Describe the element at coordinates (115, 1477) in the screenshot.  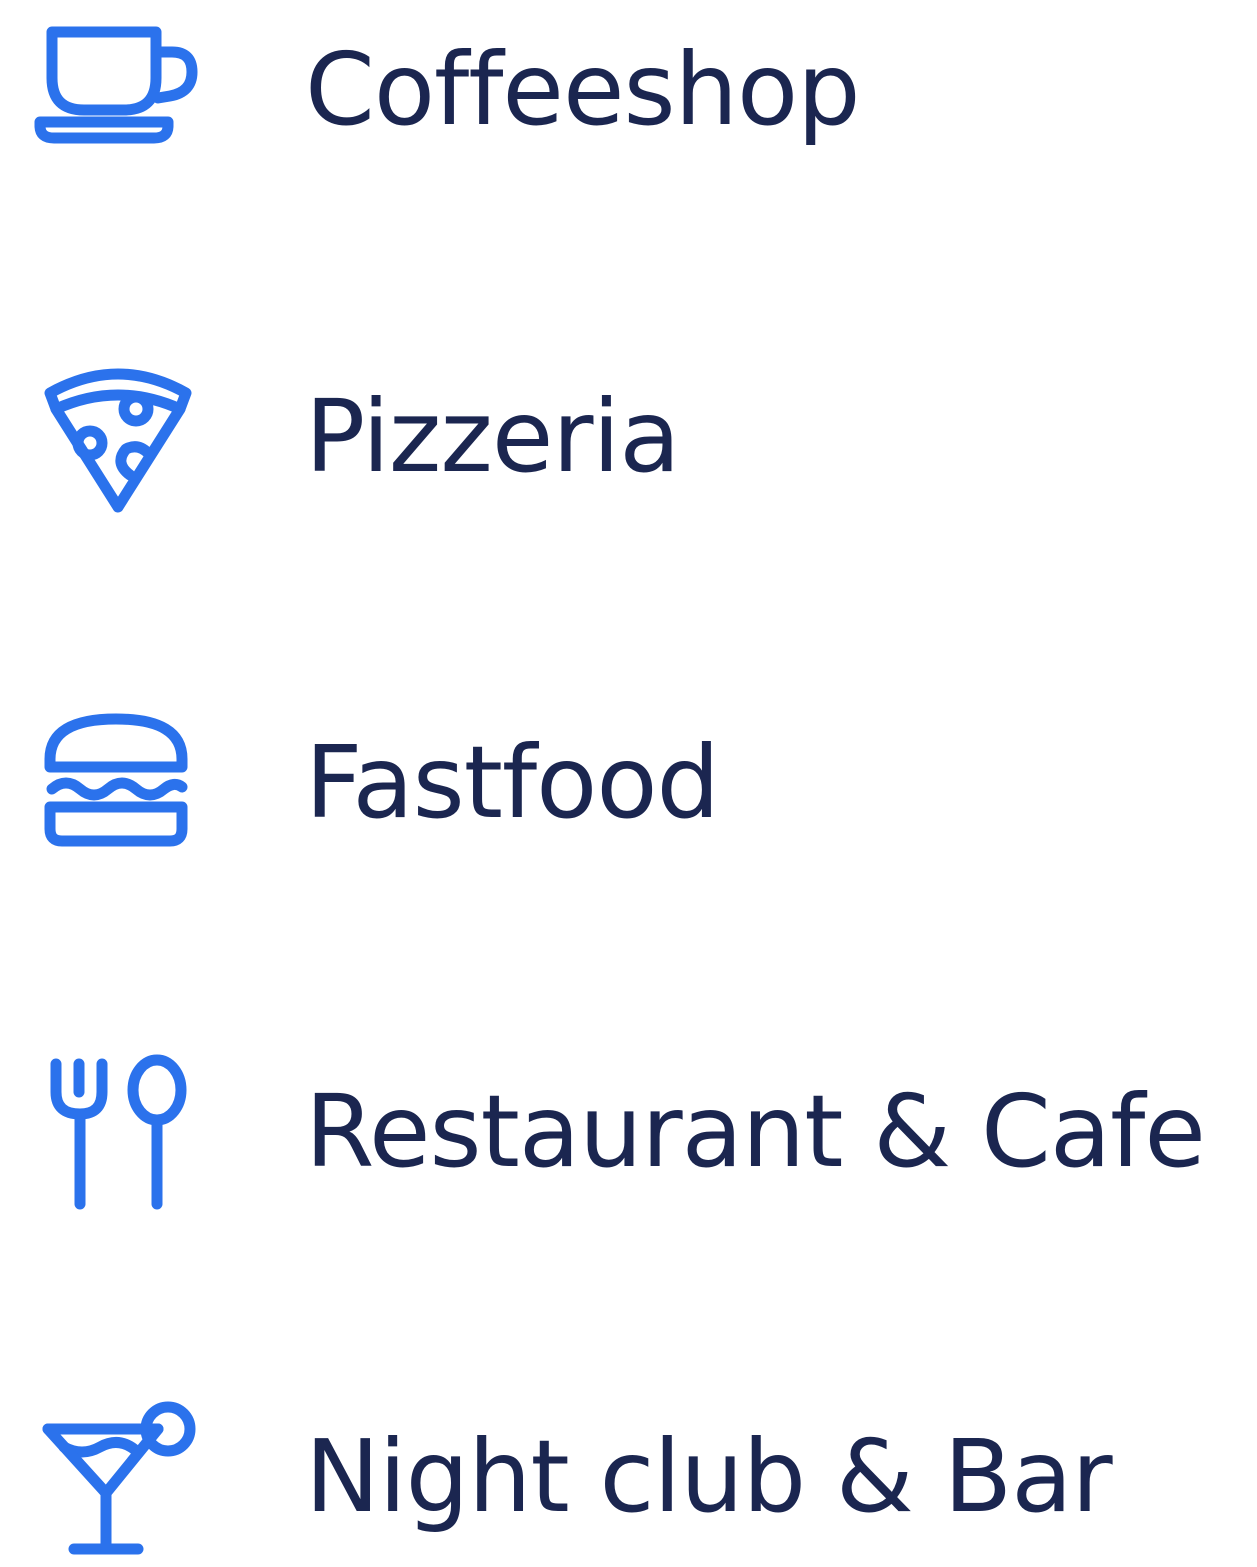
I see `cocktail-icon` at that location.